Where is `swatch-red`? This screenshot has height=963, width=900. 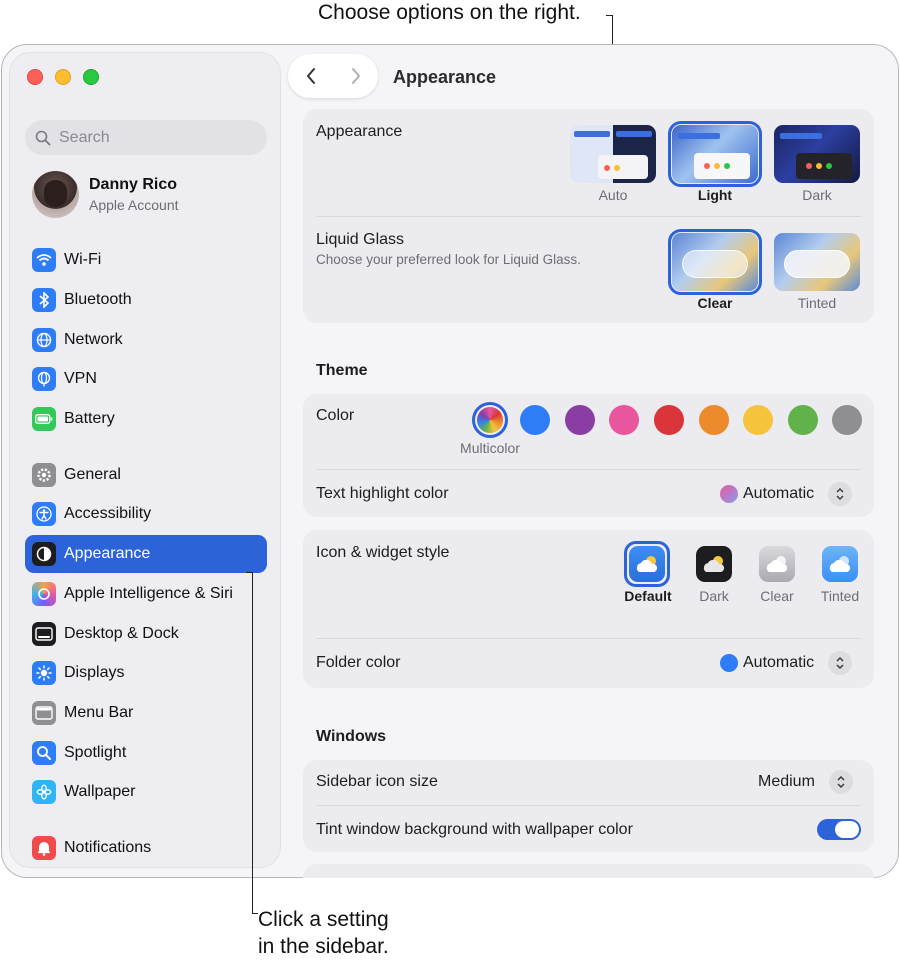 swatch-red is located at coordinates (669, 420).